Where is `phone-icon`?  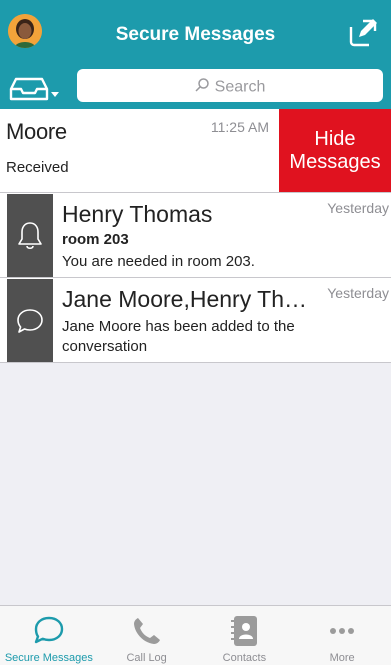 phone-icon is located at coordinates (146, 631).